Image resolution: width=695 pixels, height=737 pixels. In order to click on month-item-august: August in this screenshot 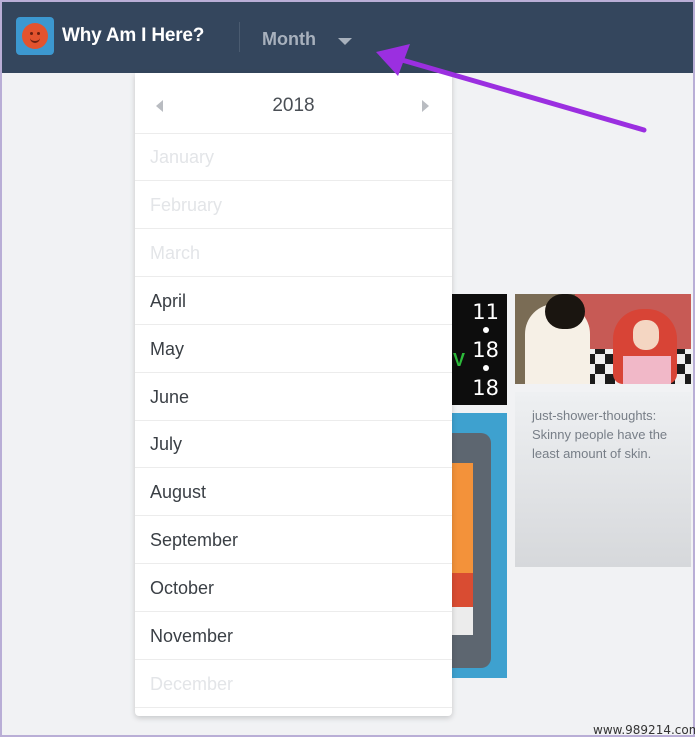, I will do `click(293, 493)`.